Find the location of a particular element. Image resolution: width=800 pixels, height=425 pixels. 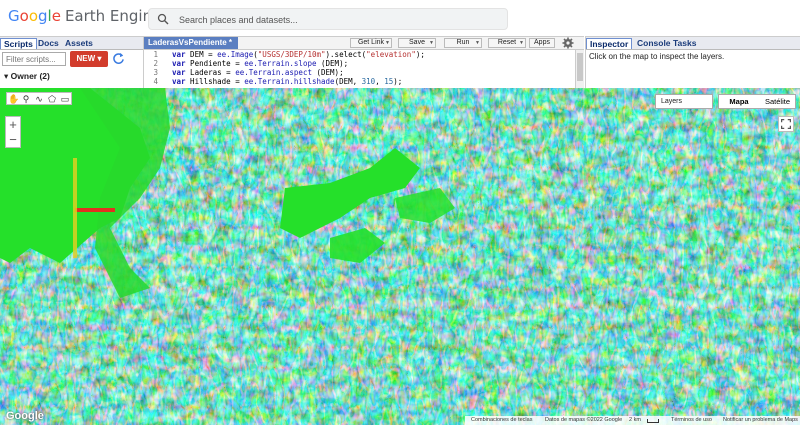

search-icon is located at coordinates (163, 19).